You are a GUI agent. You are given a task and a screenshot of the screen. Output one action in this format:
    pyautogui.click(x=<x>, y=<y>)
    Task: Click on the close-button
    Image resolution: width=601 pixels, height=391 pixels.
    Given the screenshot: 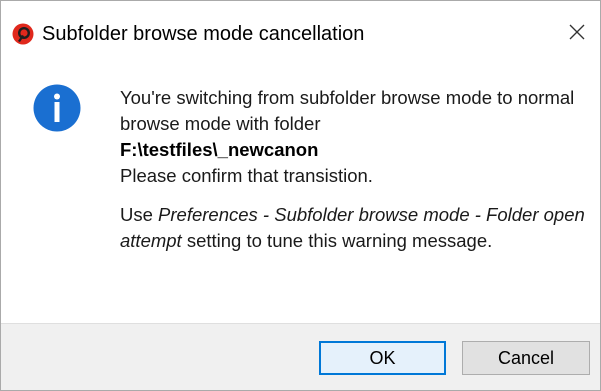 What is the action you would take?
    pyautogui.click(x=577, y=32)
    